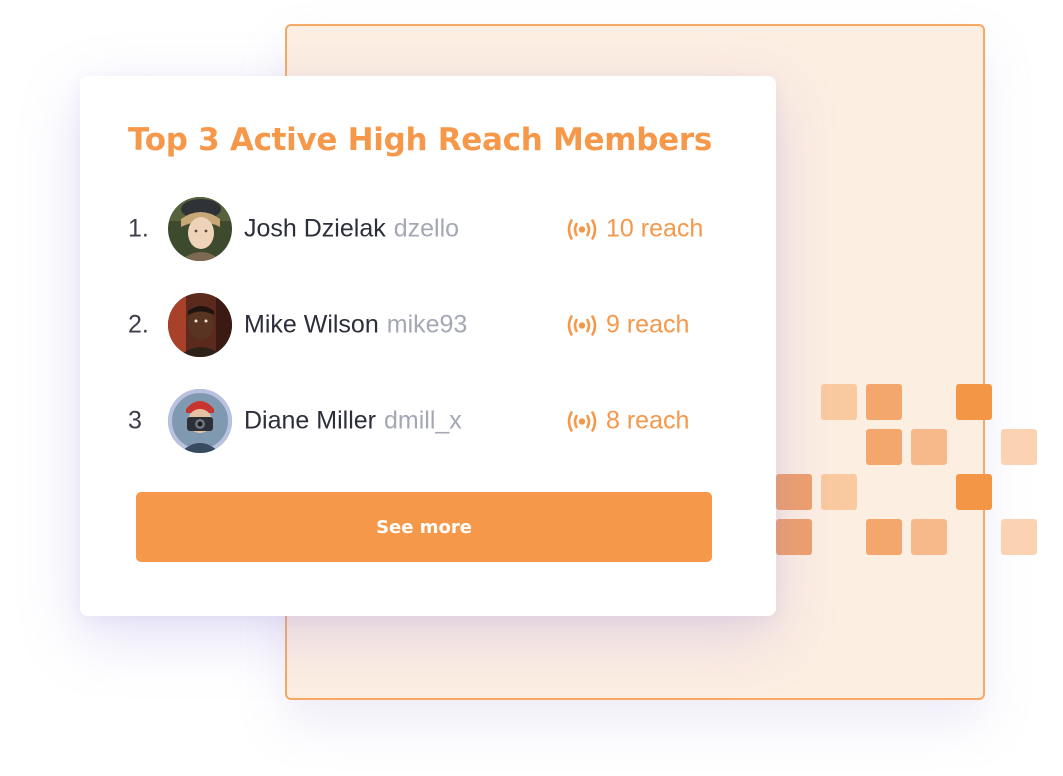 The width and height of the screenshot is (1063, 776). Describe the element at coordinates (648, 420) in the screenshot. I see `reach-value: 8 reach` at that location.